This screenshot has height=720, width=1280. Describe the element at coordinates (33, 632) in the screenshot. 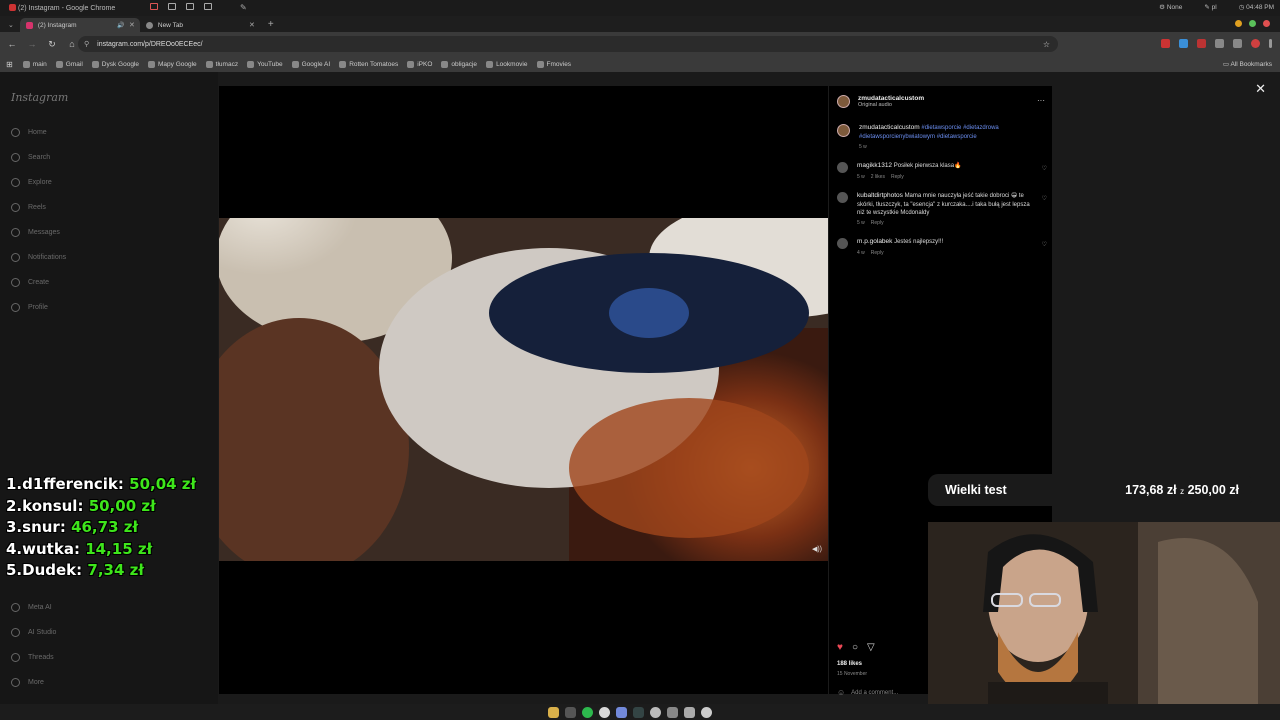

I see `nav-item-ai-studio: AI Studio` at that location.